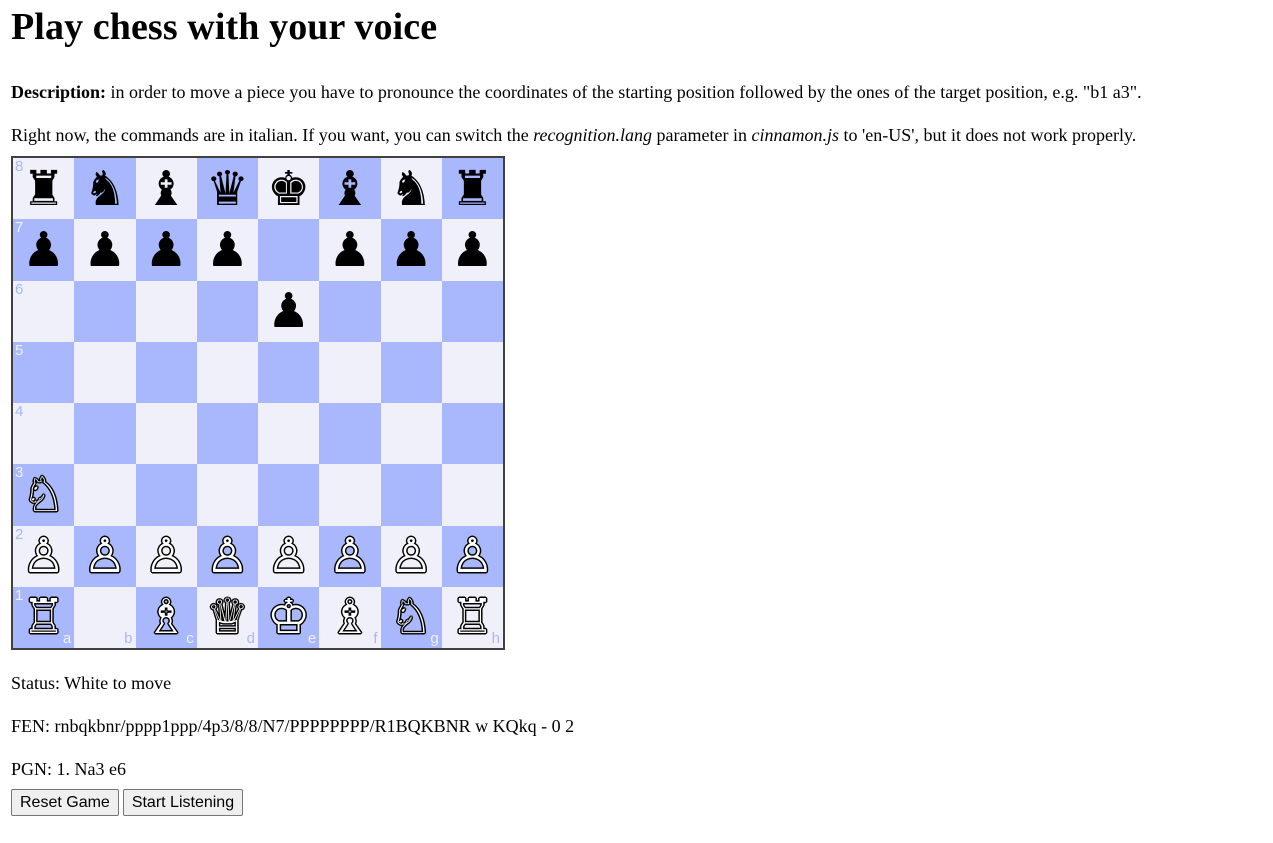 The height and width of the screenshot is (843, 1273). Describe the element at coordinates (289, 250) in the screenshot. I see `square-e7` at that location.